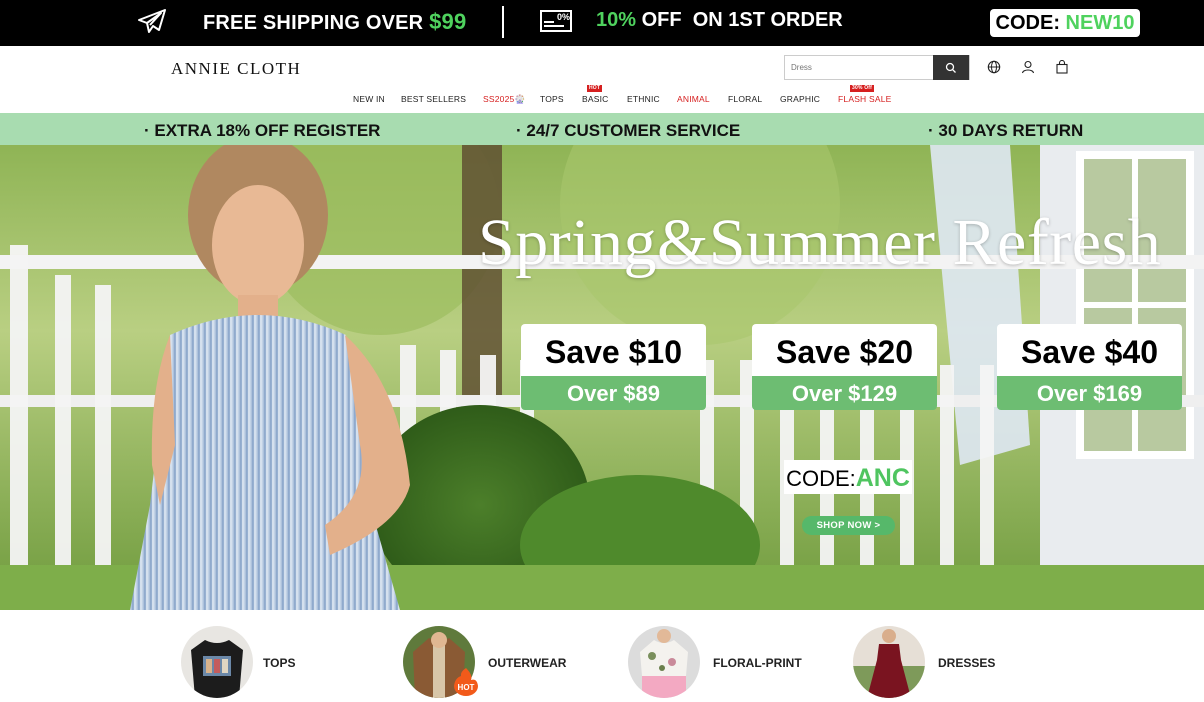 The height and width of the screenshot is (702, 1204). I want to click on category-label: OUTERWEAR, so click(527, 663).